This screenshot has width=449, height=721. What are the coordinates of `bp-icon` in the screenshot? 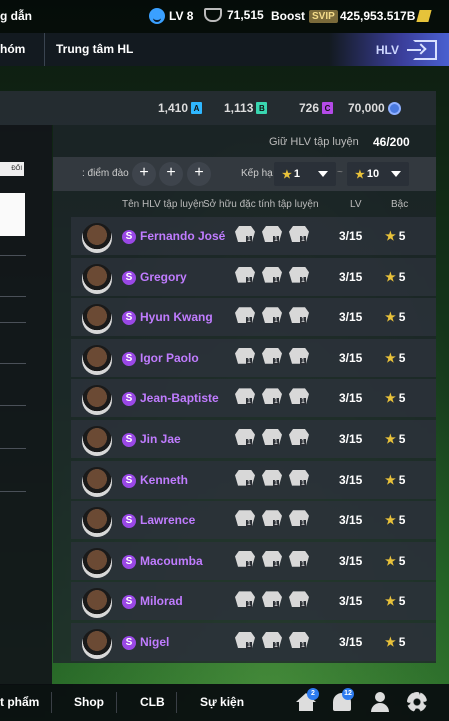 It's located at (424, 16).